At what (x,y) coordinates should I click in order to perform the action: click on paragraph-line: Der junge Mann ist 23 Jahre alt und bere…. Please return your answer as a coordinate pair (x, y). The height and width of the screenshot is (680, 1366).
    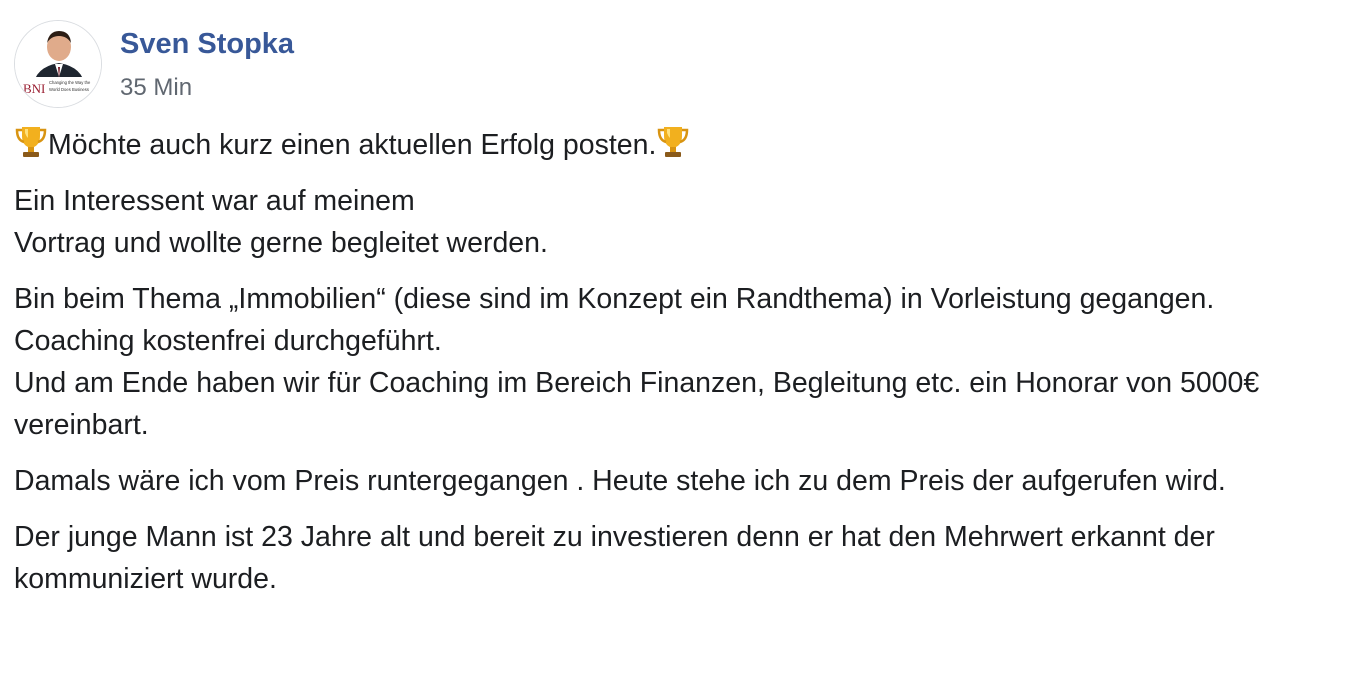
    Looking at the image, I should click on (614, 558).